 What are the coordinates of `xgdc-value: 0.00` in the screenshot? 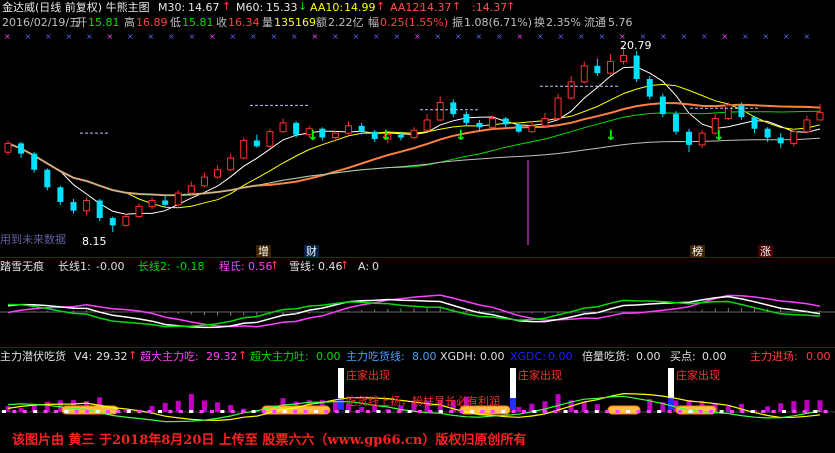 It's located at (560, 356).